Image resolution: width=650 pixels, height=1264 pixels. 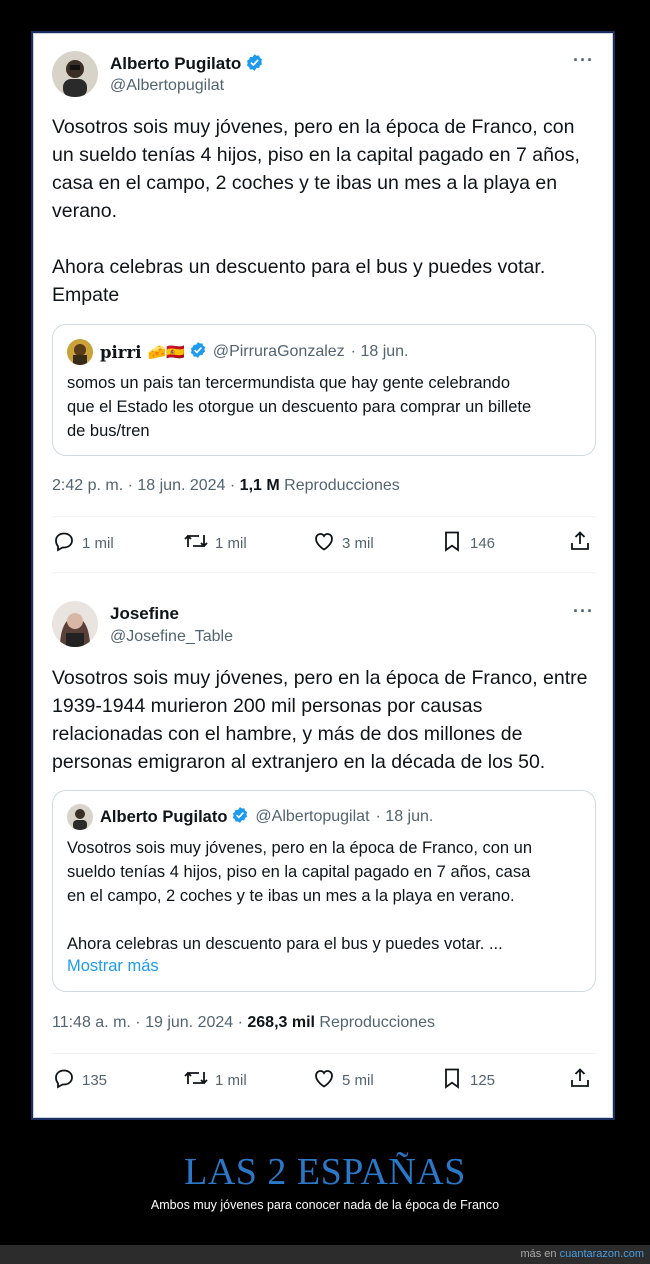 I want to click on author-name: Josefine, so click(x=144, y=614).